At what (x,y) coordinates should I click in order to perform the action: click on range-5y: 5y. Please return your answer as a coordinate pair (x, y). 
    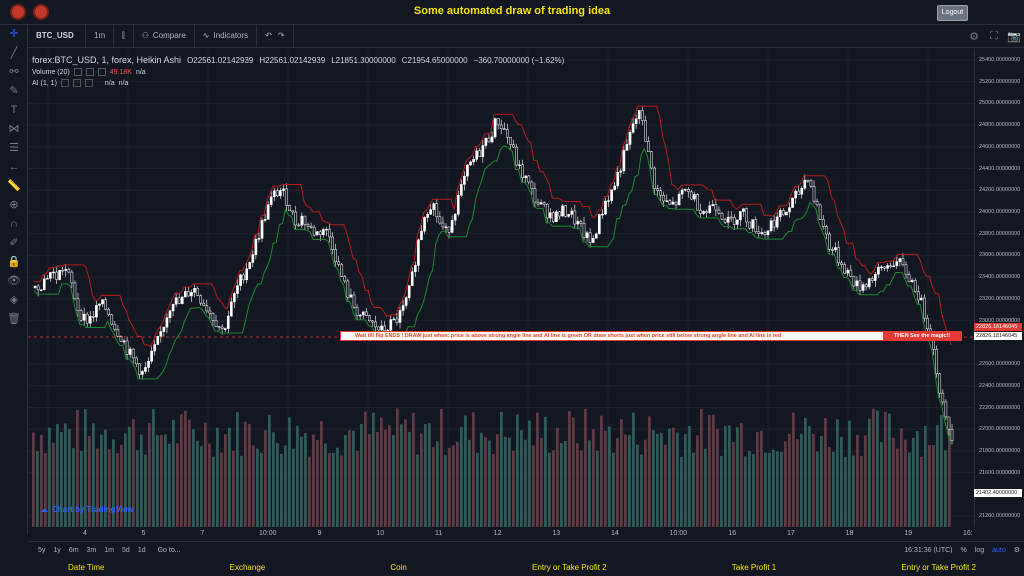
    Looking at the image, I should click on (41, 550).